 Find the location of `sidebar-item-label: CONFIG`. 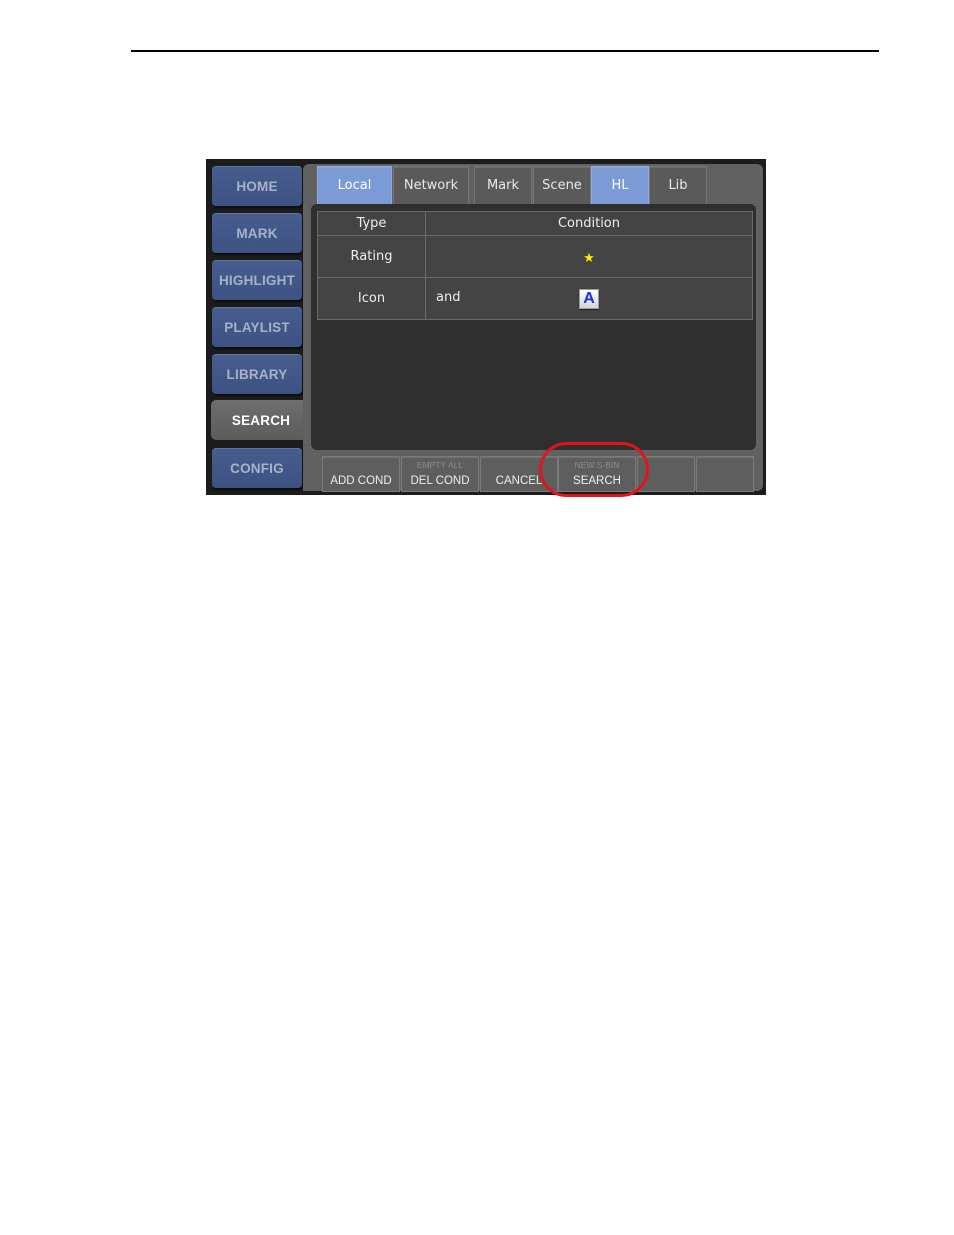

sidebar-item-label: CONFIG is located at coordinates (257, 468).